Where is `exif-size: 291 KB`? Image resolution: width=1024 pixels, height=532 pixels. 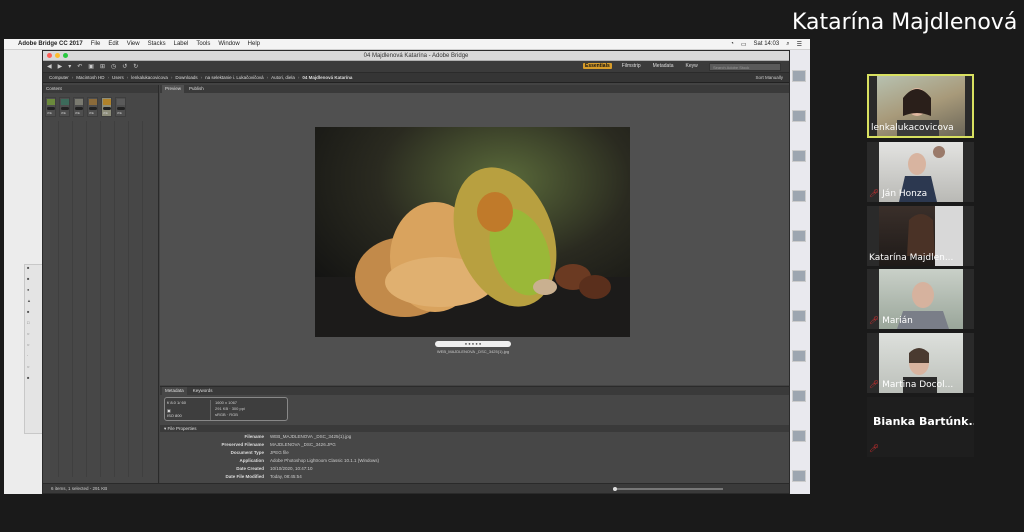 exif-size: 291 KB is located at coordinates (222, 408).